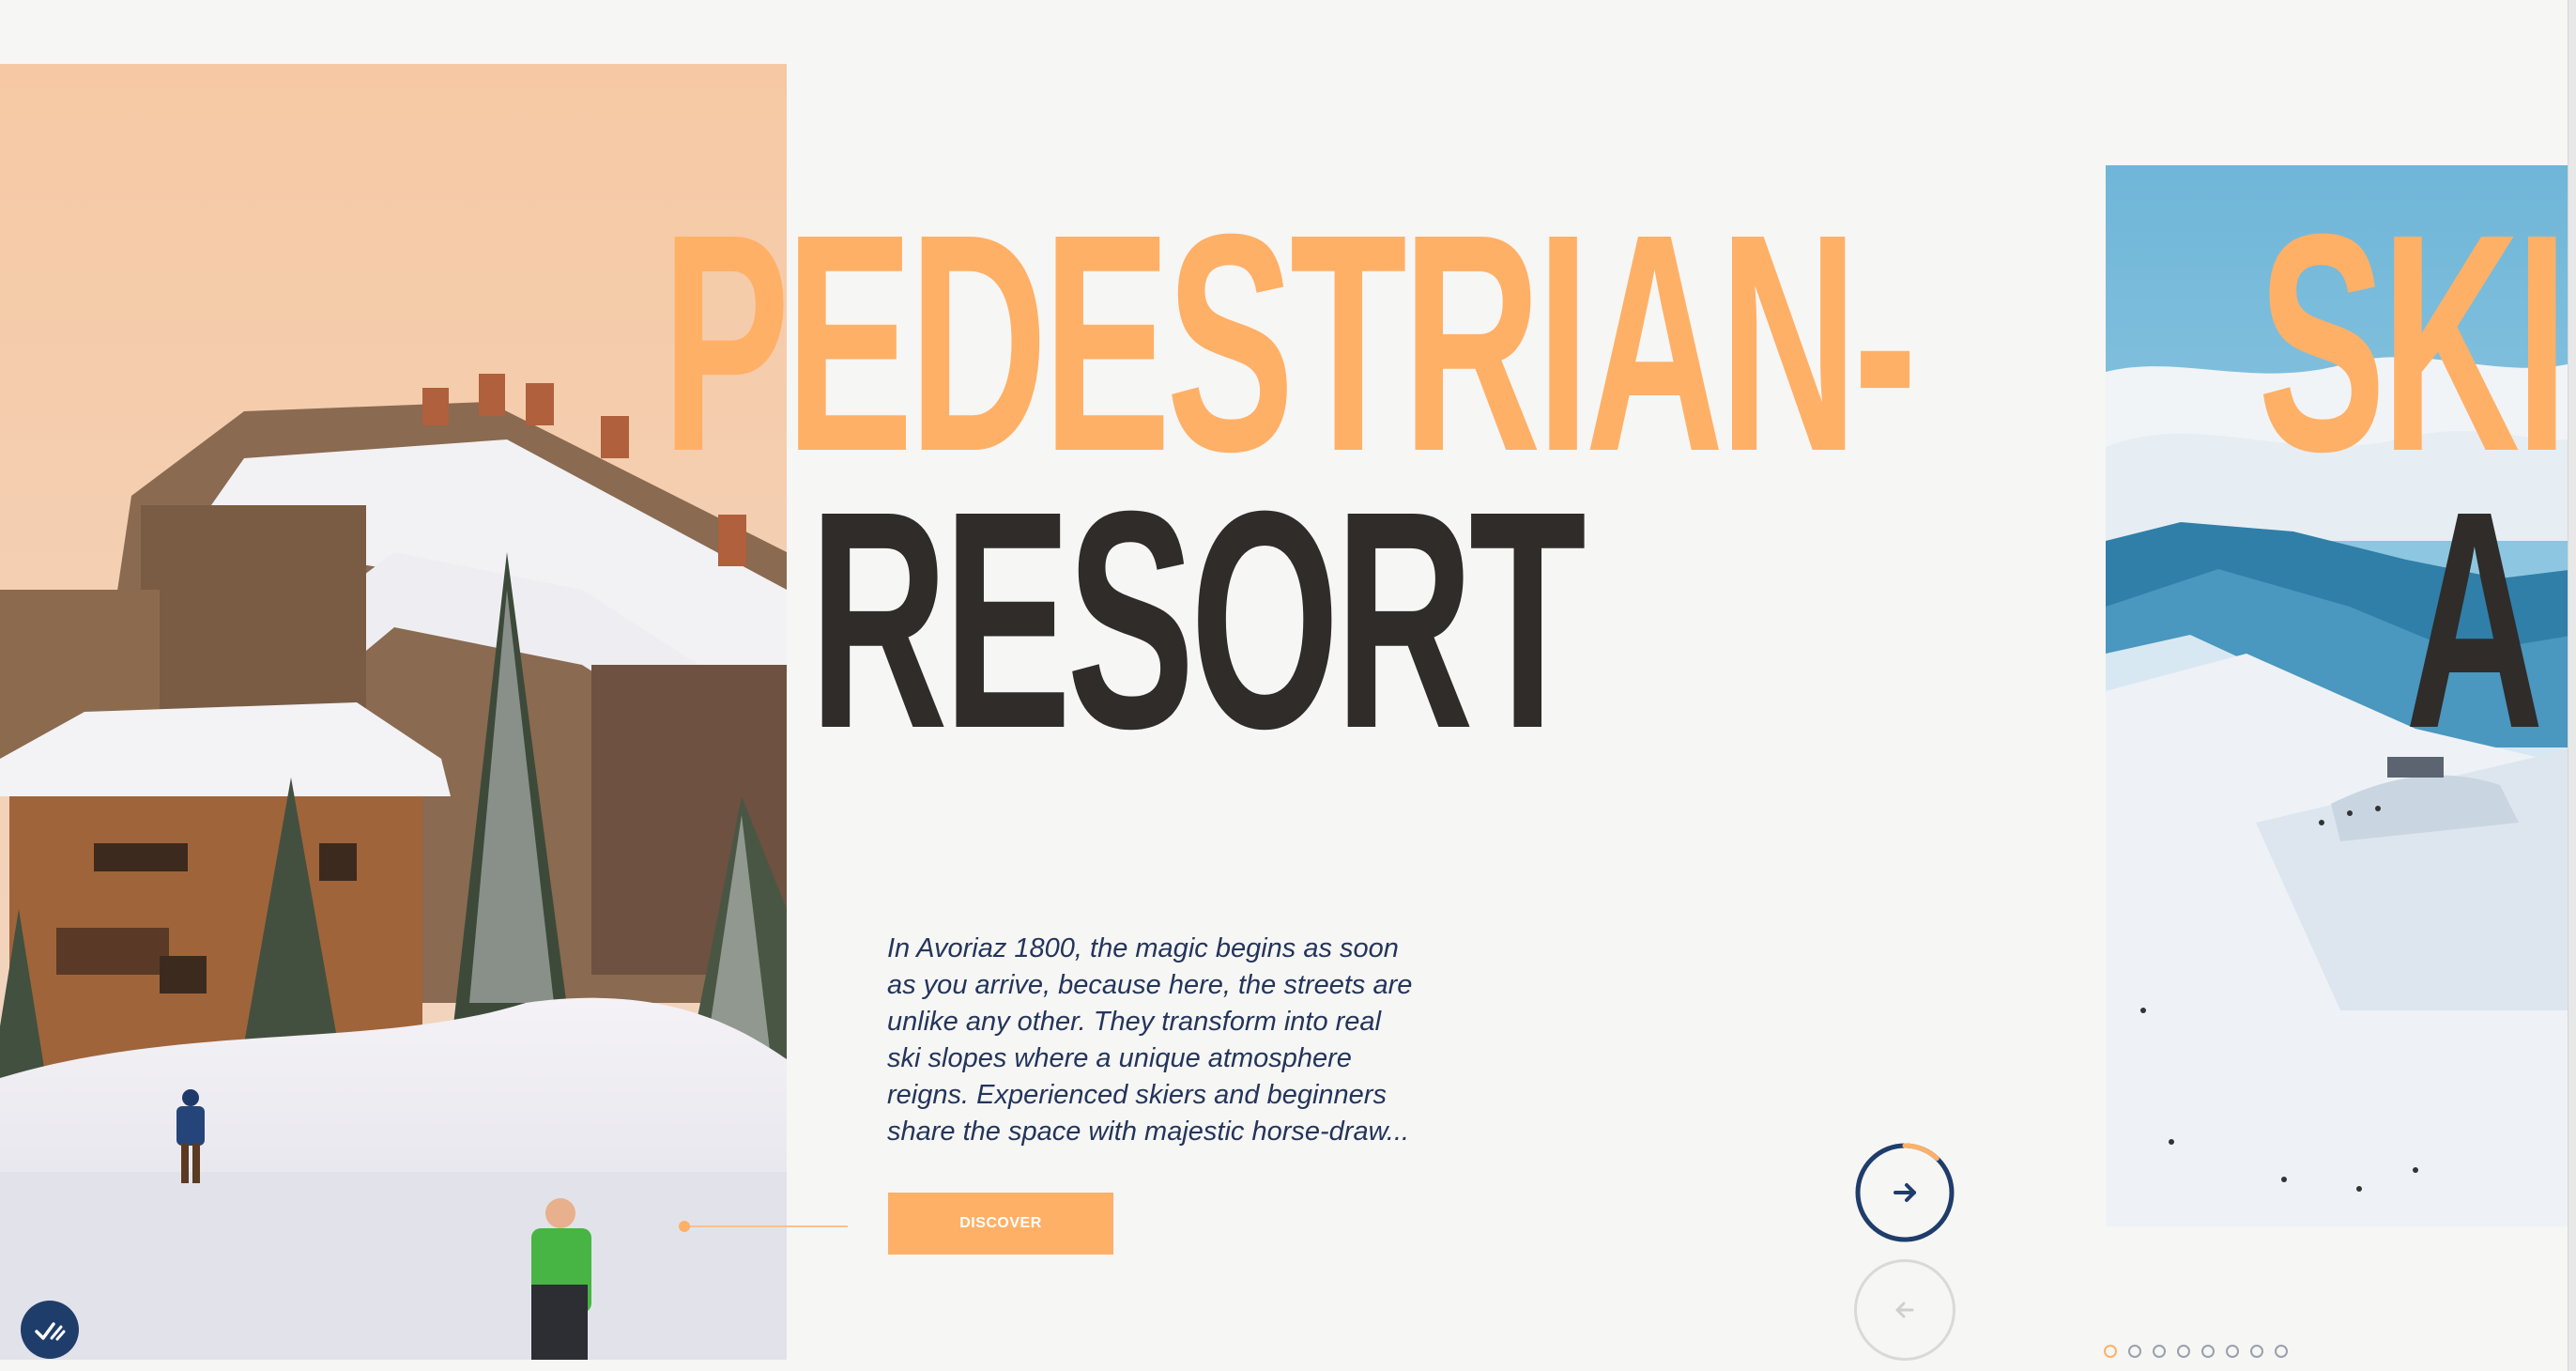 This screenshot has width=2576, height=1371. Describe the element at coordinates (685, 1227) in the screenshot. I see `connector-dot` at that location.